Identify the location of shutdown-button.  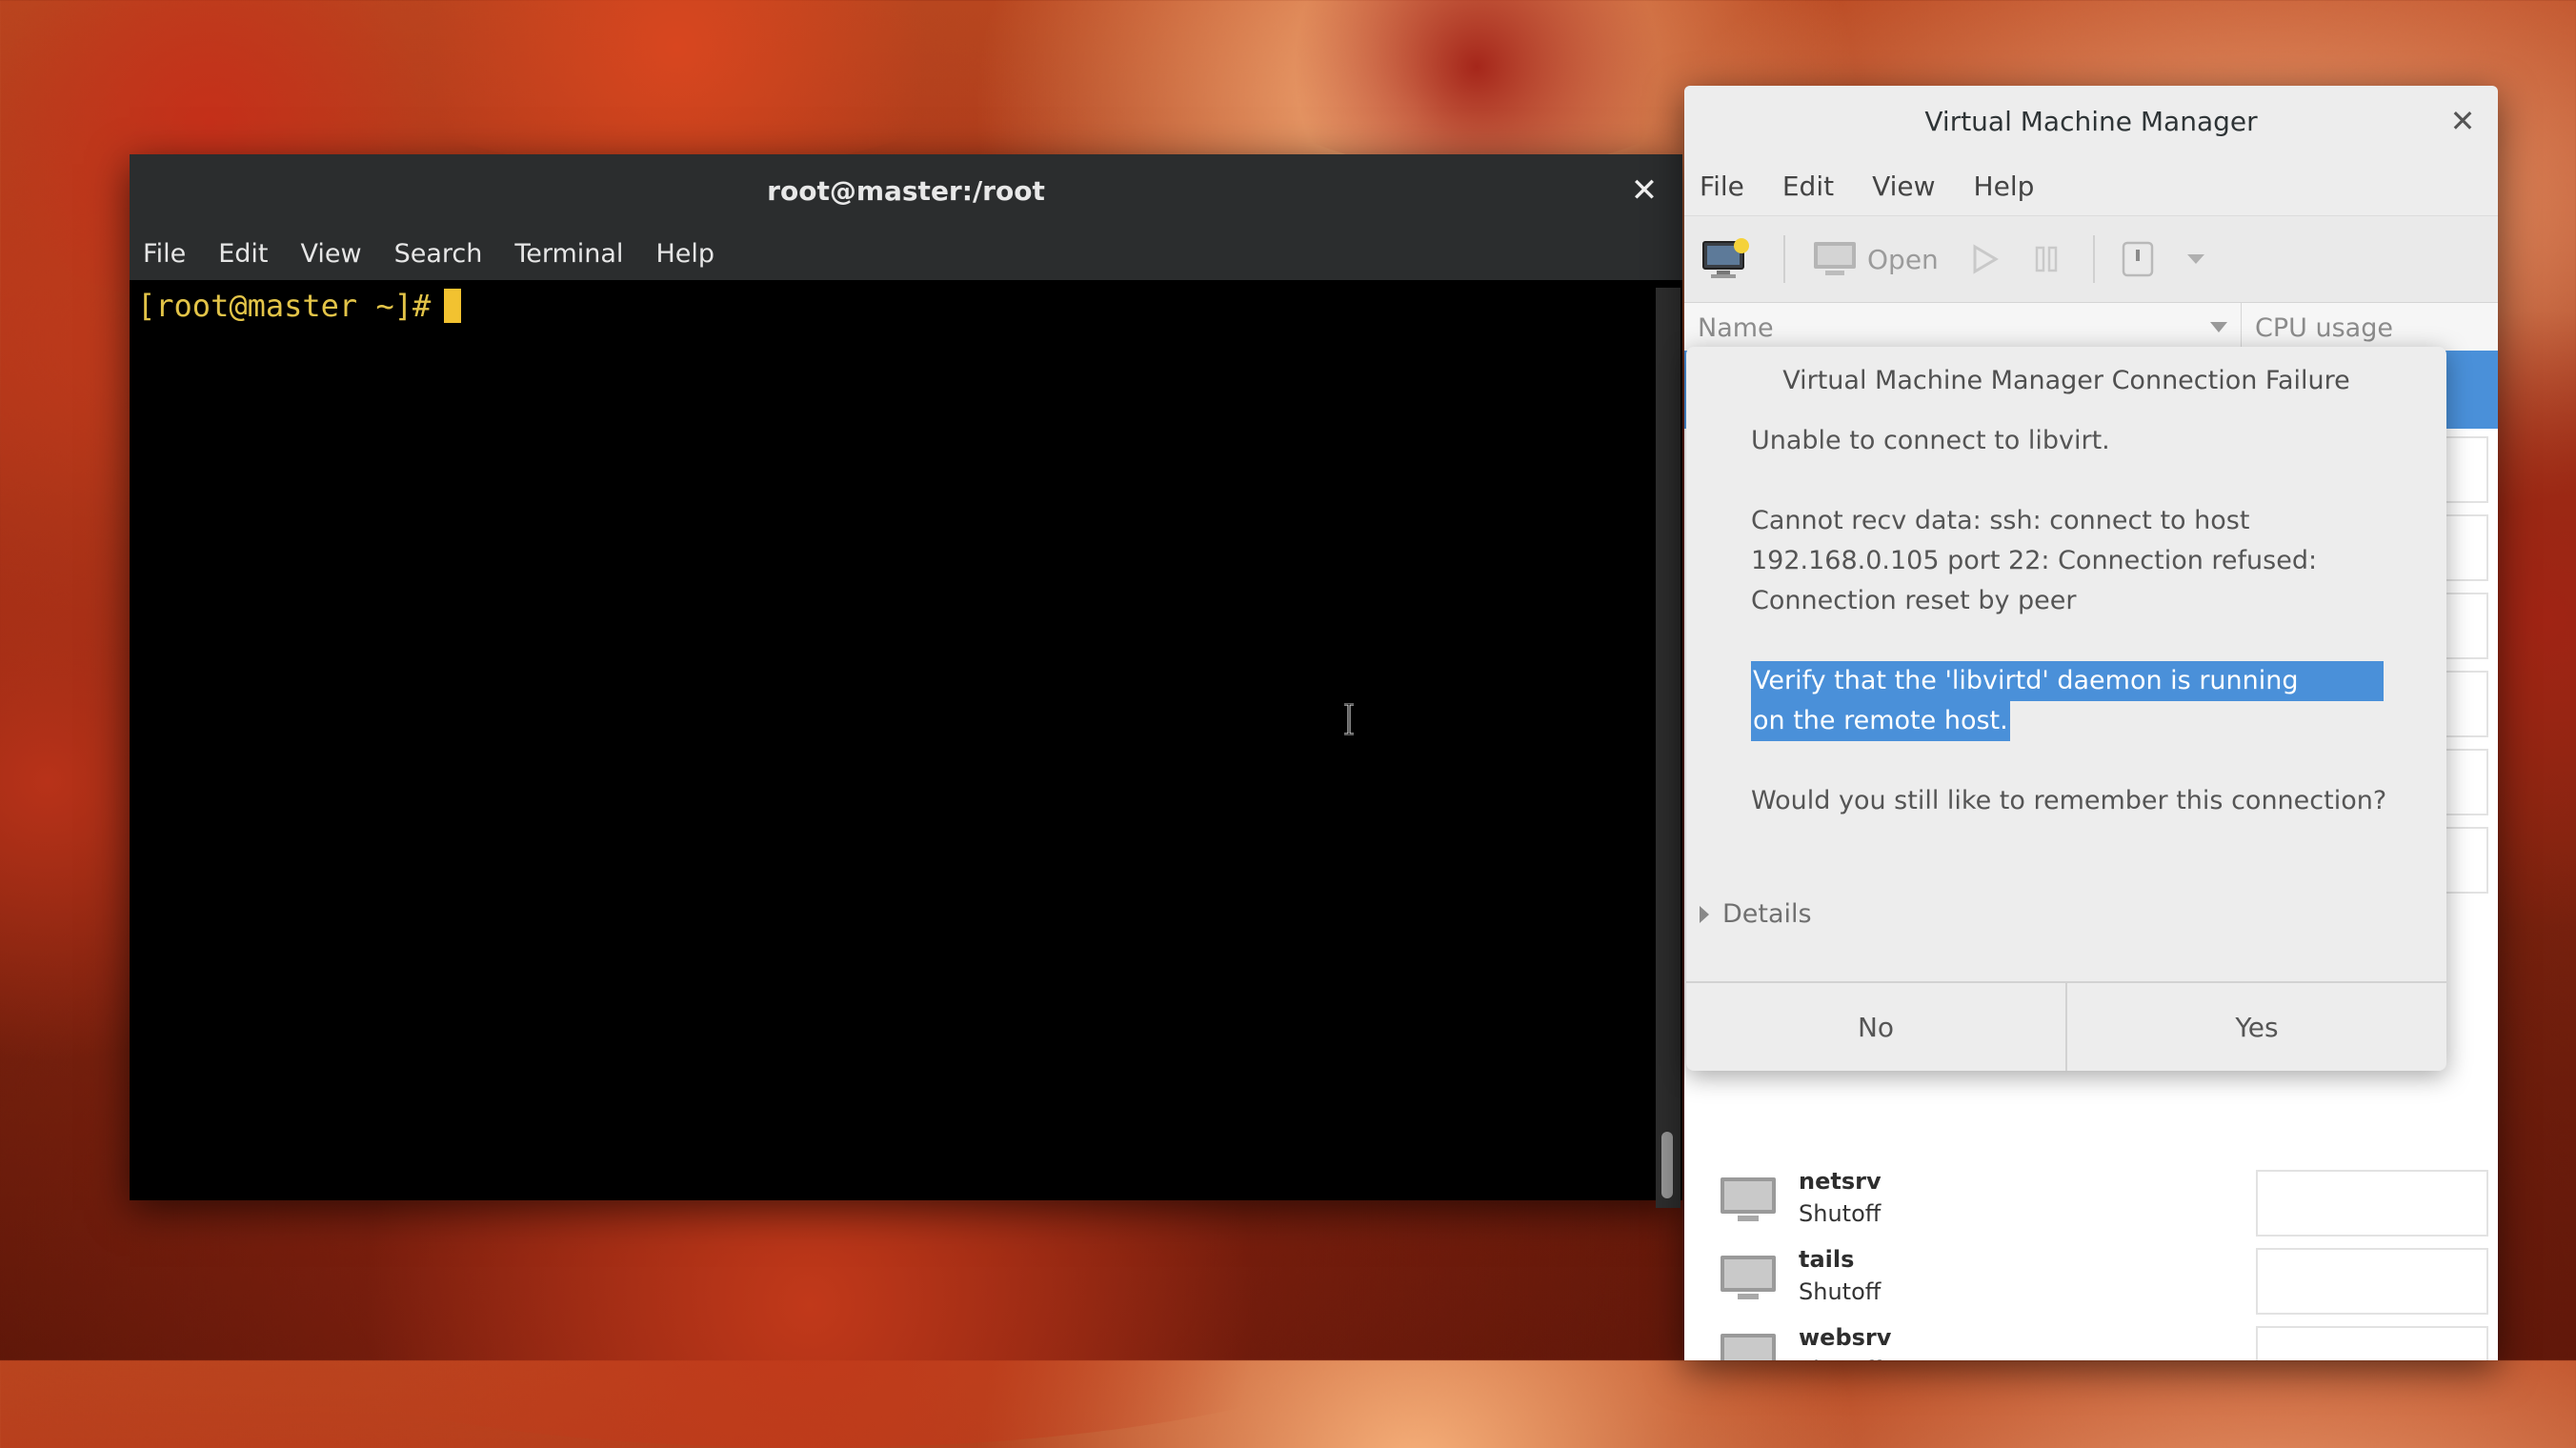
(2138, 259).